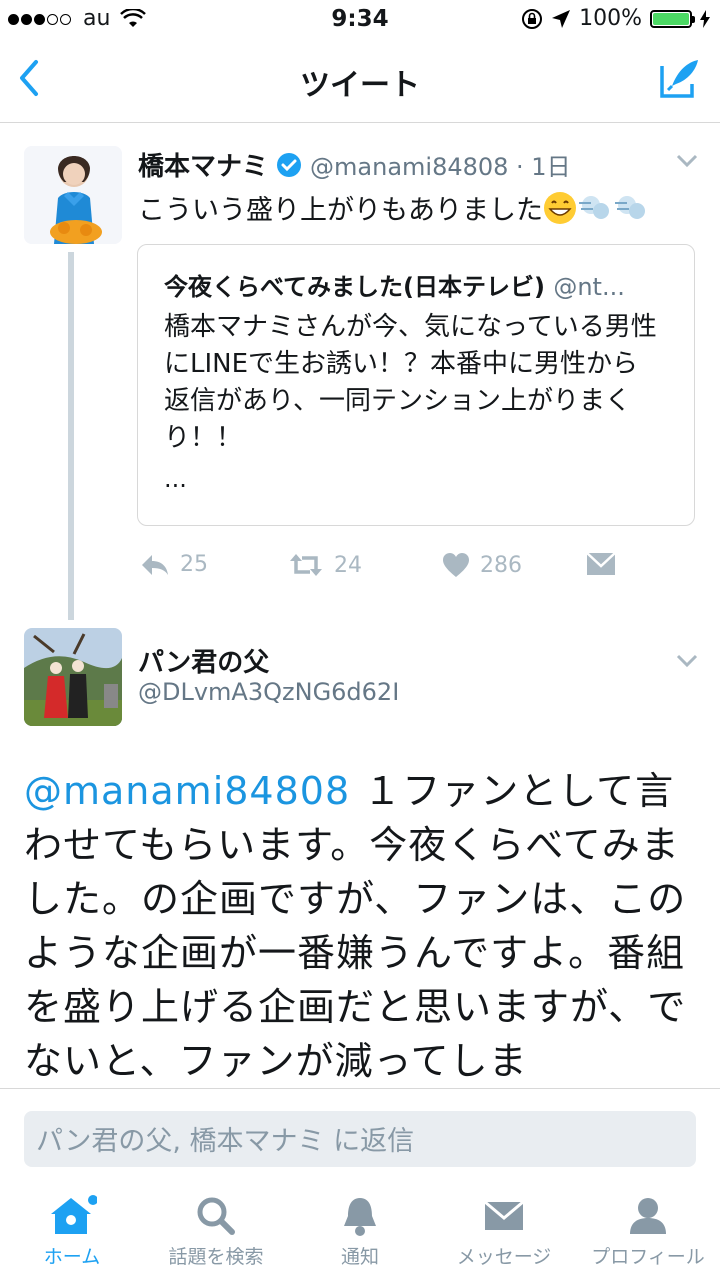 The width and height of the screenshot is (720, 1280). What do you see at coordinates (440, 164) in the screenshot?
I see `author-handle: @manami84808 · 1日` at bounding box center [440, 164].